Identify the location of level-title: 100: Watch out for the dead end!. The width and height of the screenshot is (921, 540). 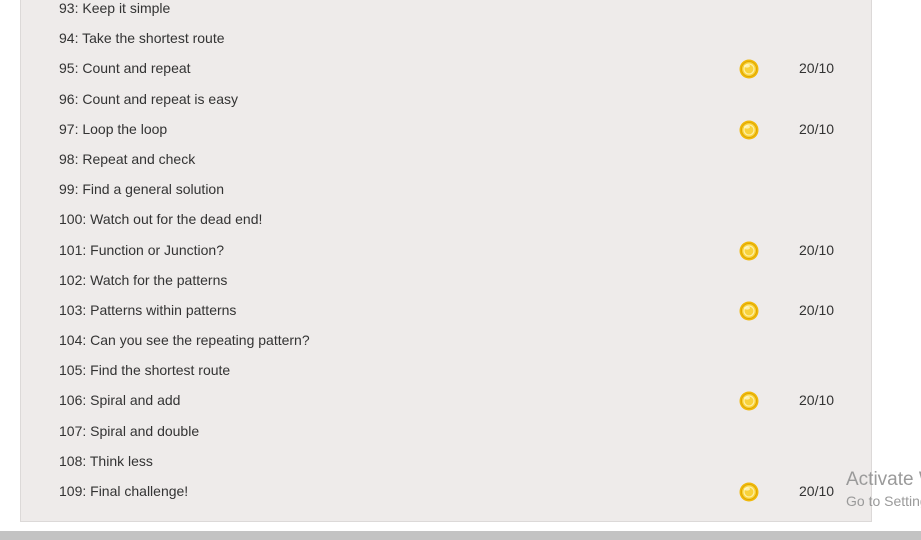
(160, 219).